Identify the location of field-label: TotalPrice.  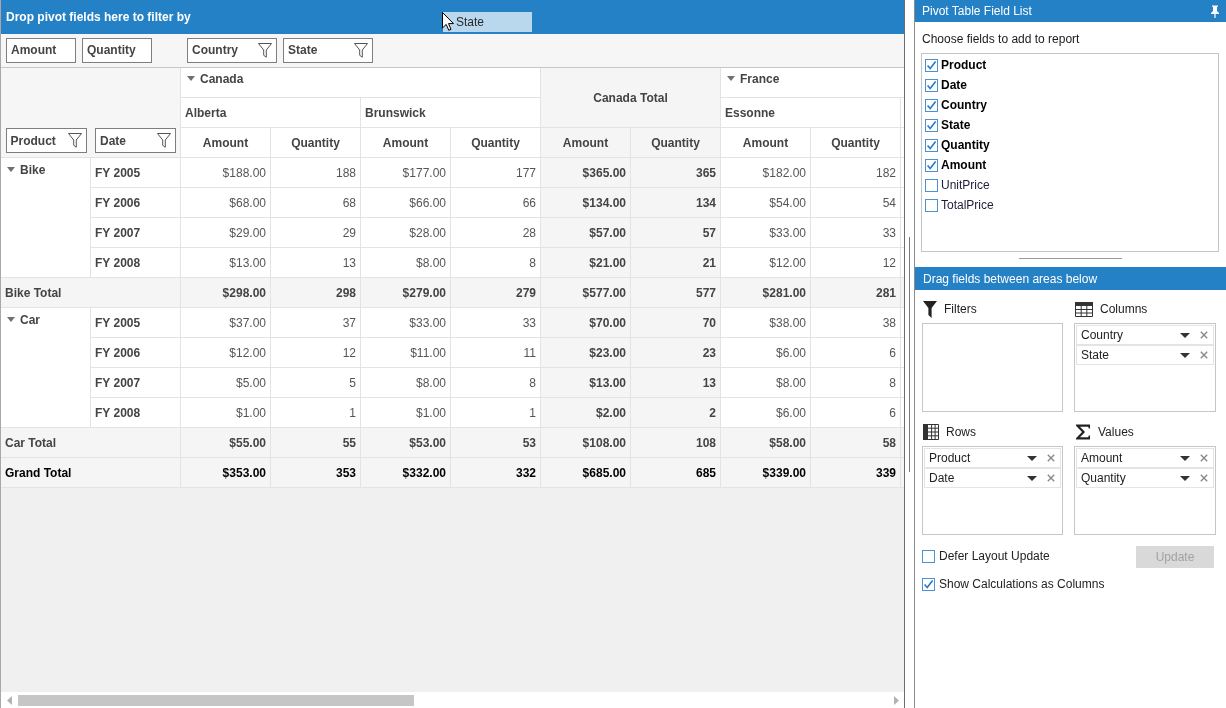
(967, 205).